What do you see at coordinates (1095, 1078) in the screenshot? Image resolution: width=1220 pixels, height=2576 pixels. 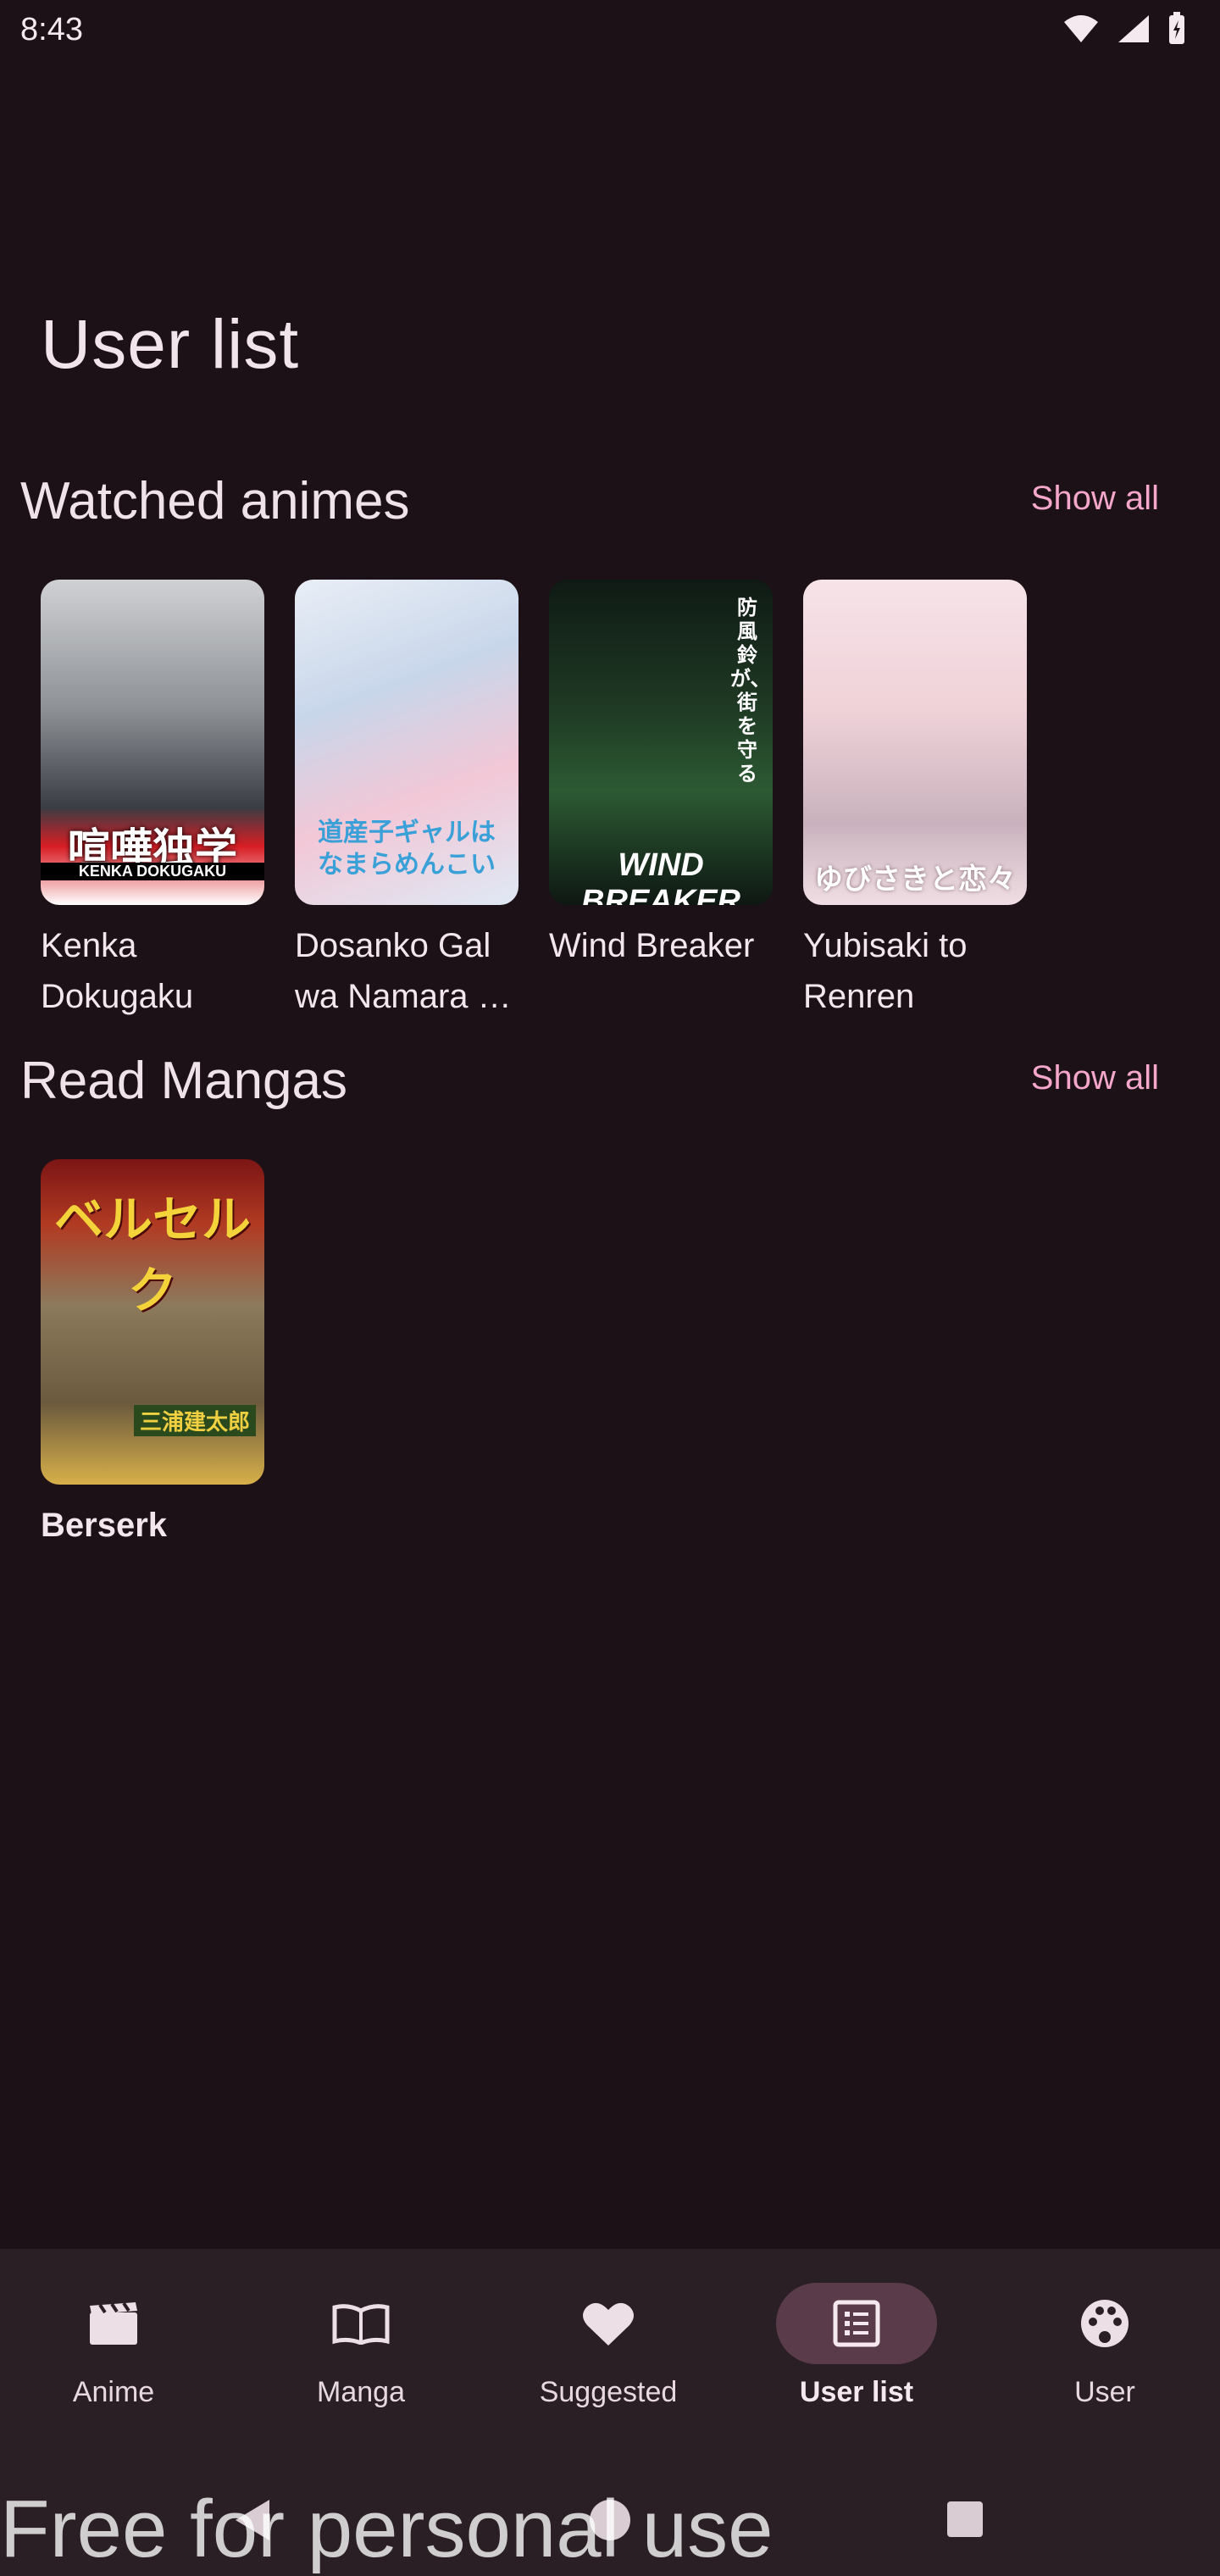 I see `show-all-read-button: Show all` at bounding box center [1095, 1078].